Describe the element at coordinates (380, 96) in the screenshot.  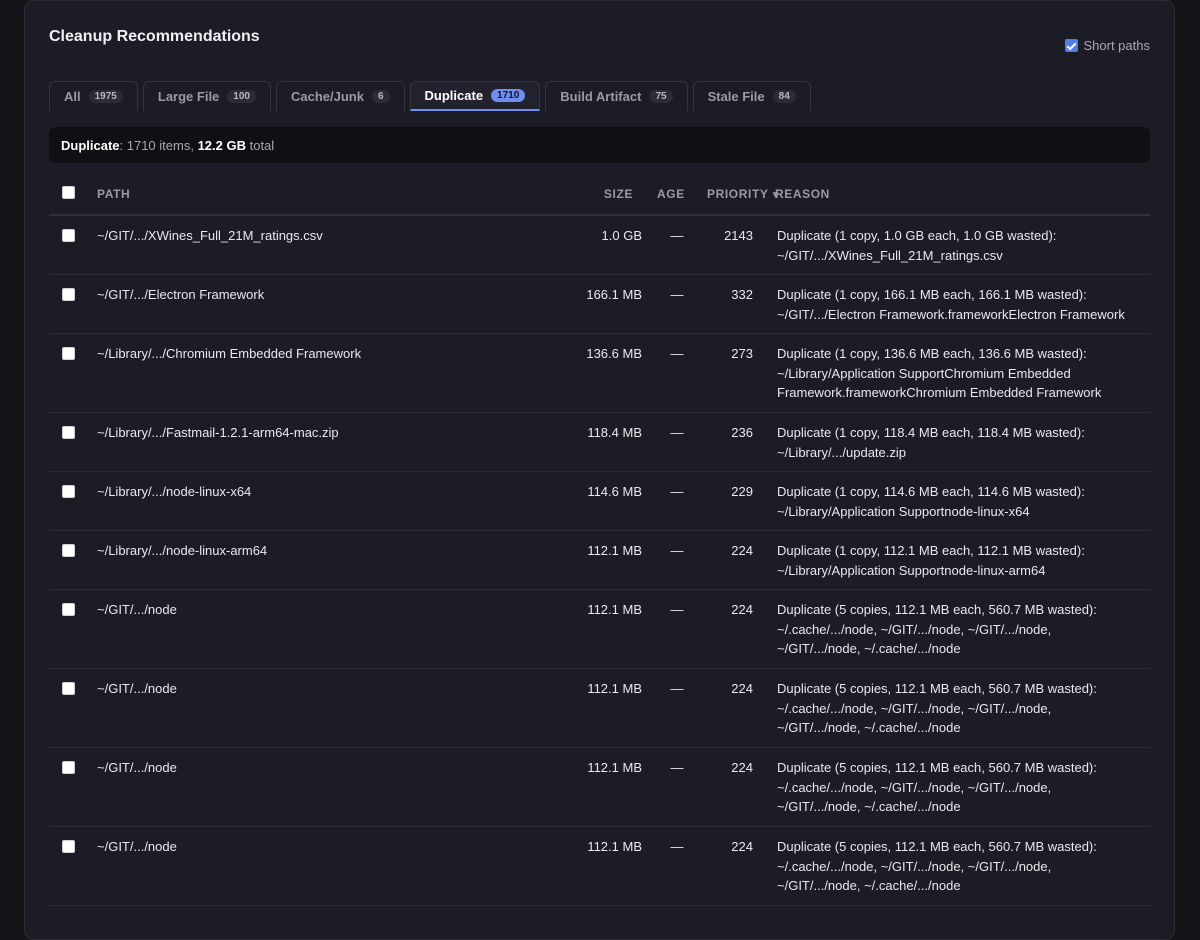
I see `tab-count-badge: 6` at that location.